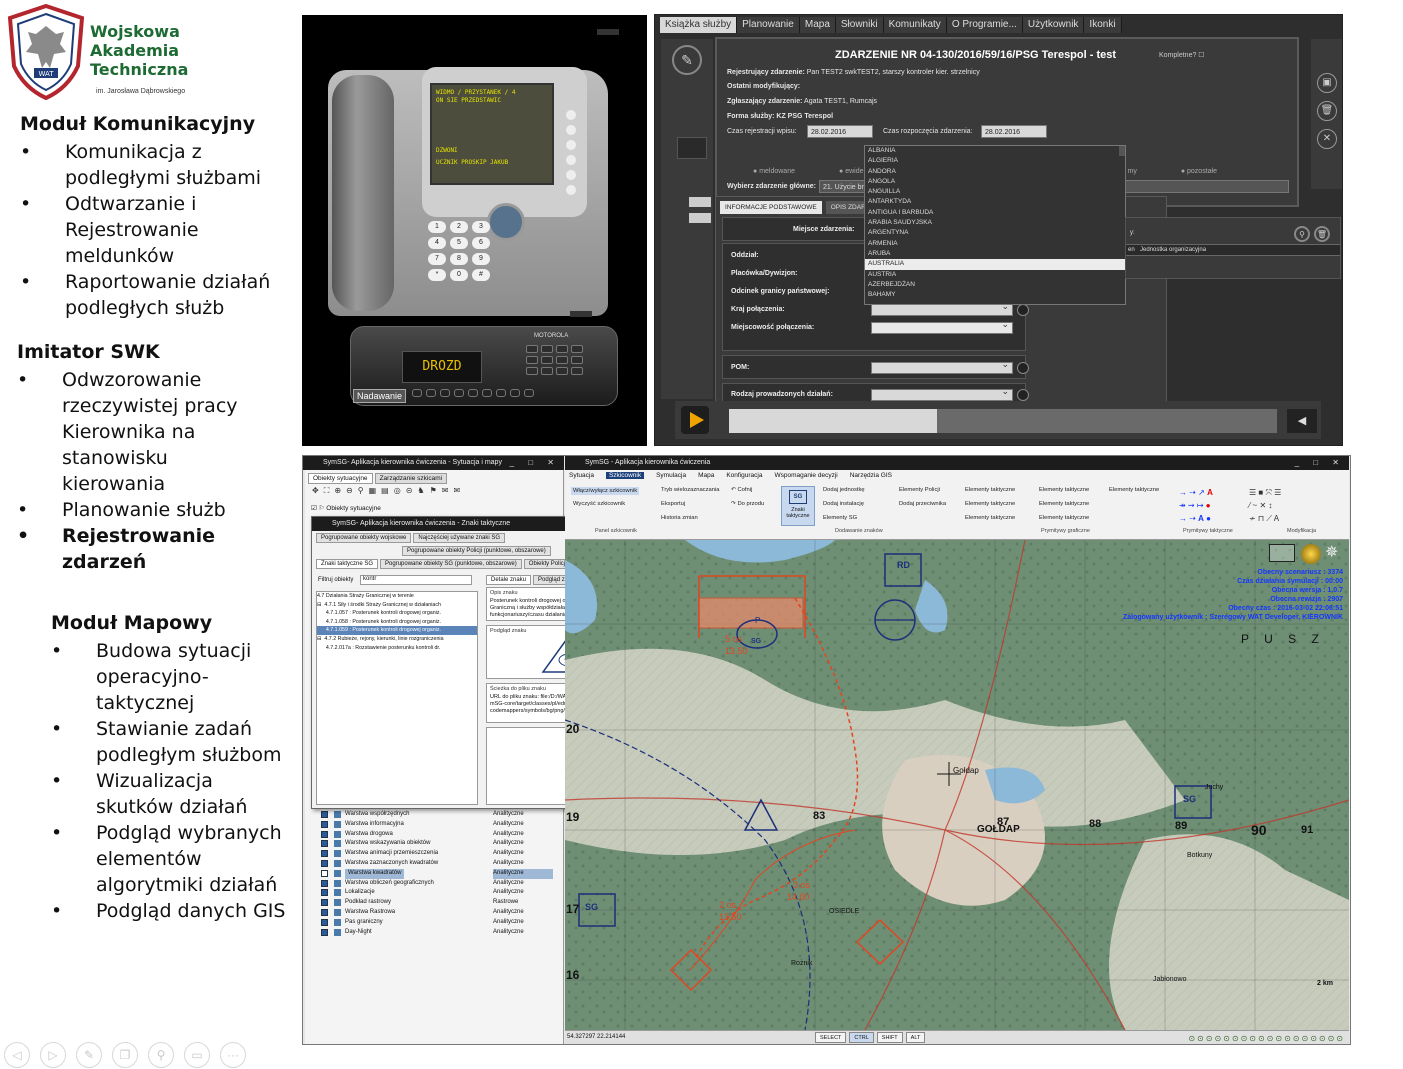 Image resolution: width=1403 pixels, height=1069 pixels. Describe the element at coordinates (433, 893) in the screenshot. I see `layer-row: Lokalizacje Analityczne` at that location.